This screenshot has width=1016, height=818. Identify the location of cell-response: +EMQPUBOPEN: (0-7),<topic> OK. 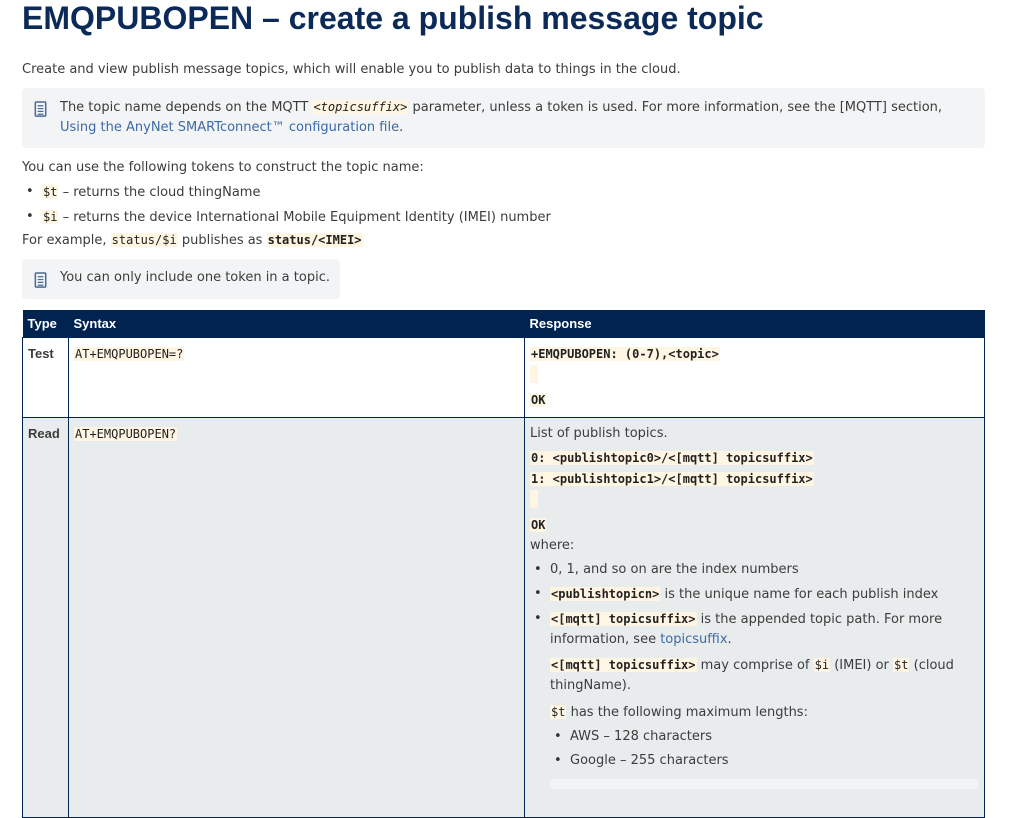
(754, 377).